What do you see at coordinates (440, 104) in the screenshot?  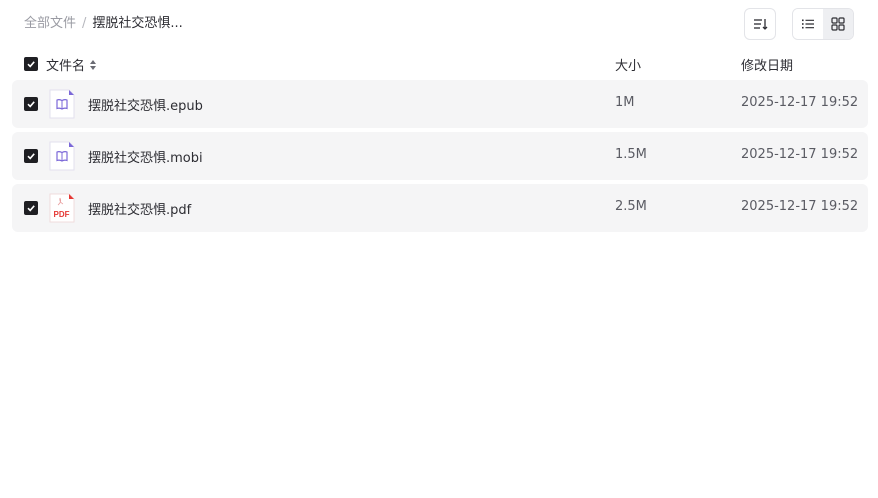 I see `file-row: 摆脱社交恐惧.epub 1M 2025-12-17 19:52` at bounding box center [440, 104].